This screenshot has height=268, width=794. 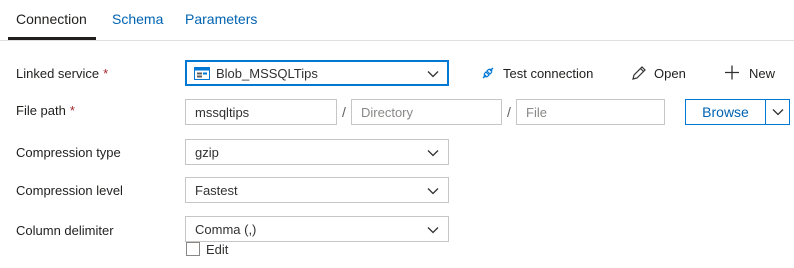 What do you see at coordinates (69, 190) in the screenshot?
I see `compression-level-label: Compression level` at bounding box center [69, 190].